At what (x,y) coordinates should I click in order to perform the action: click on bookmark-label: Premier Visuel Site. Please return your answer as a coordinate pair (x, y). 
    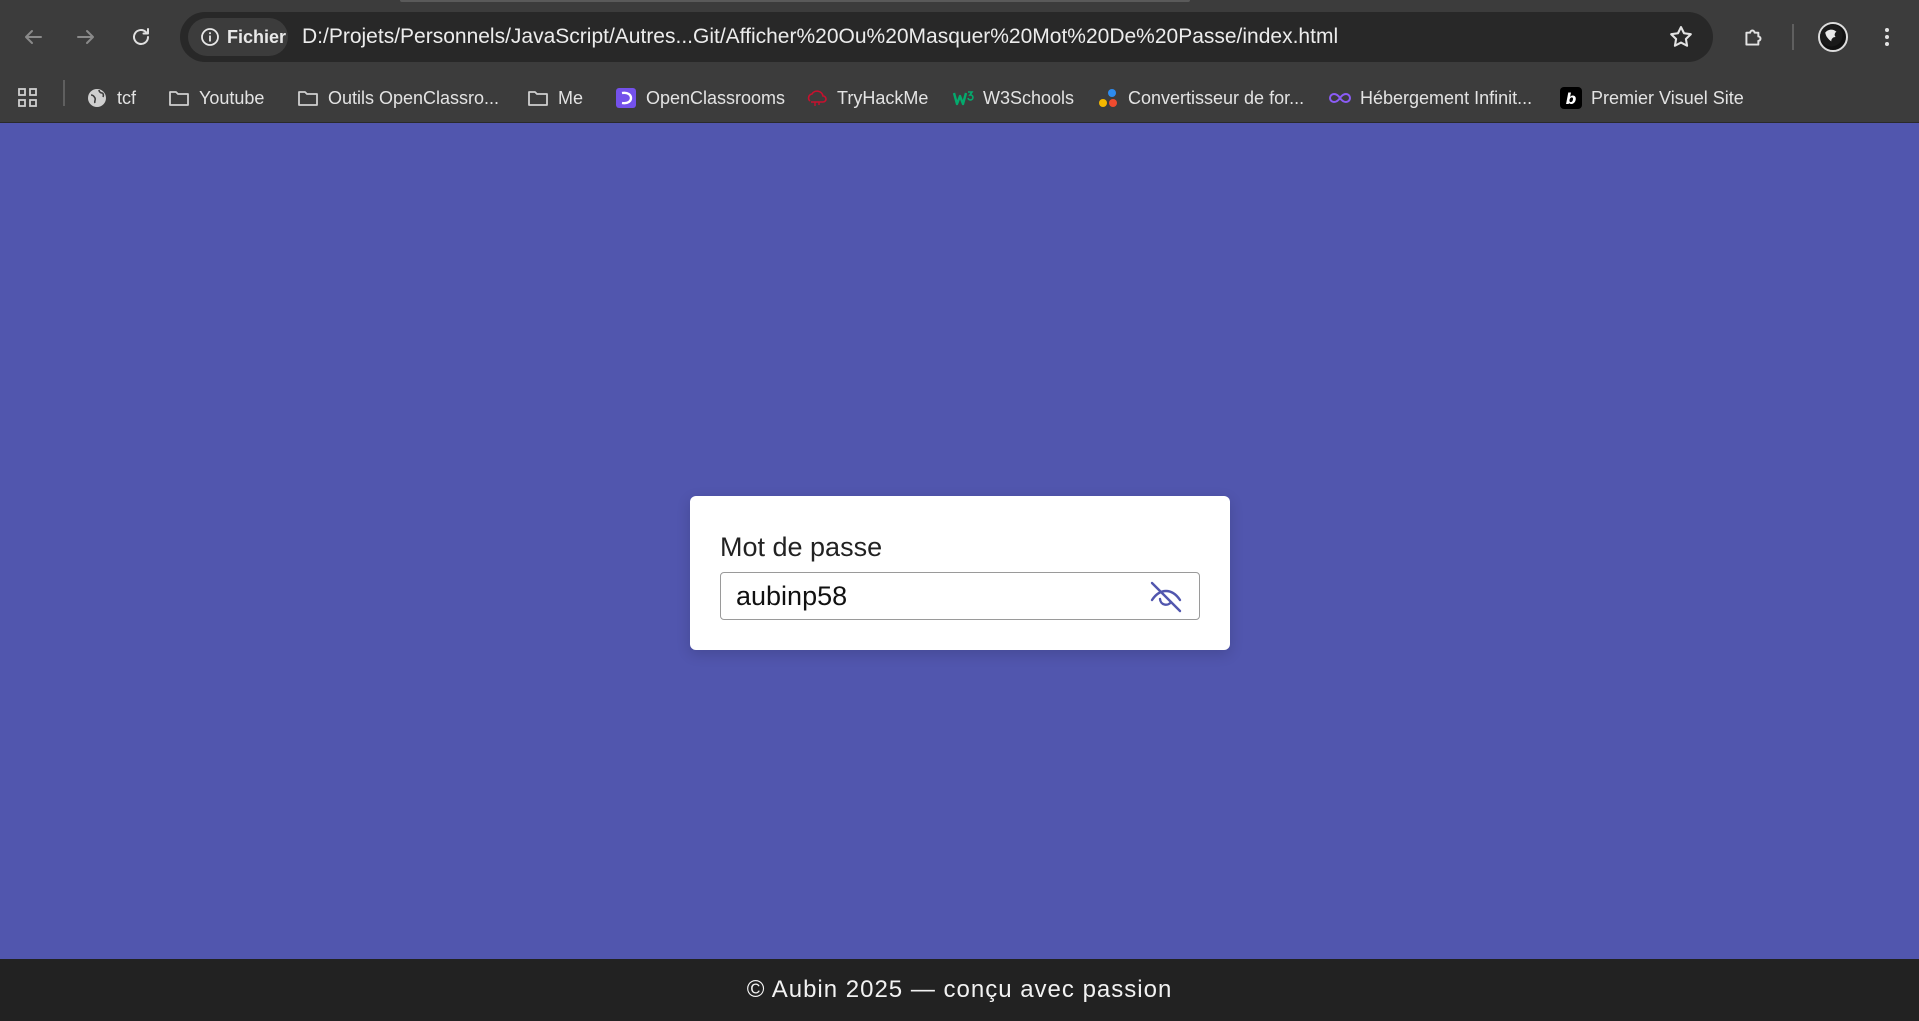
    Looking at the image, I should click on (1667, 97).